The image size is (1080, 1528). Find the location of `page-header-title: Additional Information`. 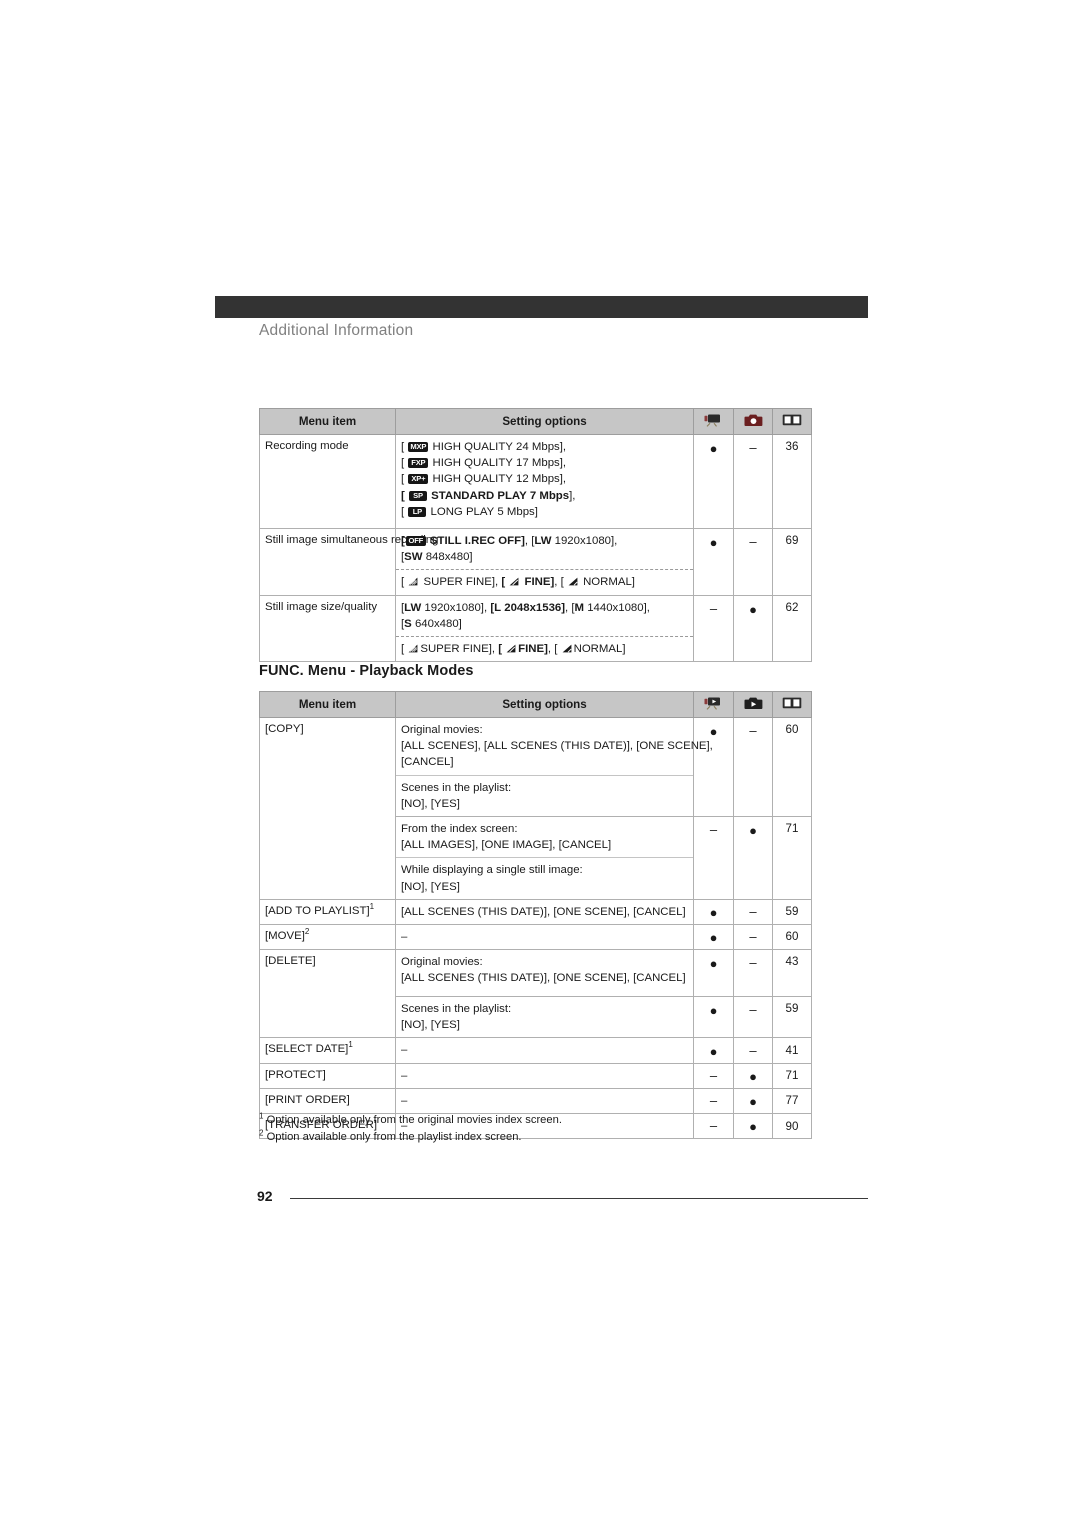

page-header-title: Additional Information is located at coordinates (336, 330).